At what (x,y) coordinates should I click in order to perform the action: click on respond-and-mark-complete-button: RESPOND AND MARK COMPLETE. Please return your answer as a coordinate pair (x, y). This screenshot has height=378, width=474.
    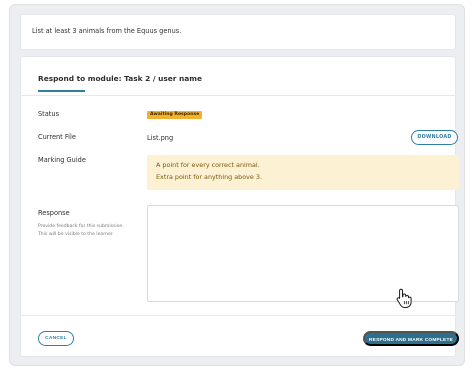
    Looking at the image, I should click on (411, 338).